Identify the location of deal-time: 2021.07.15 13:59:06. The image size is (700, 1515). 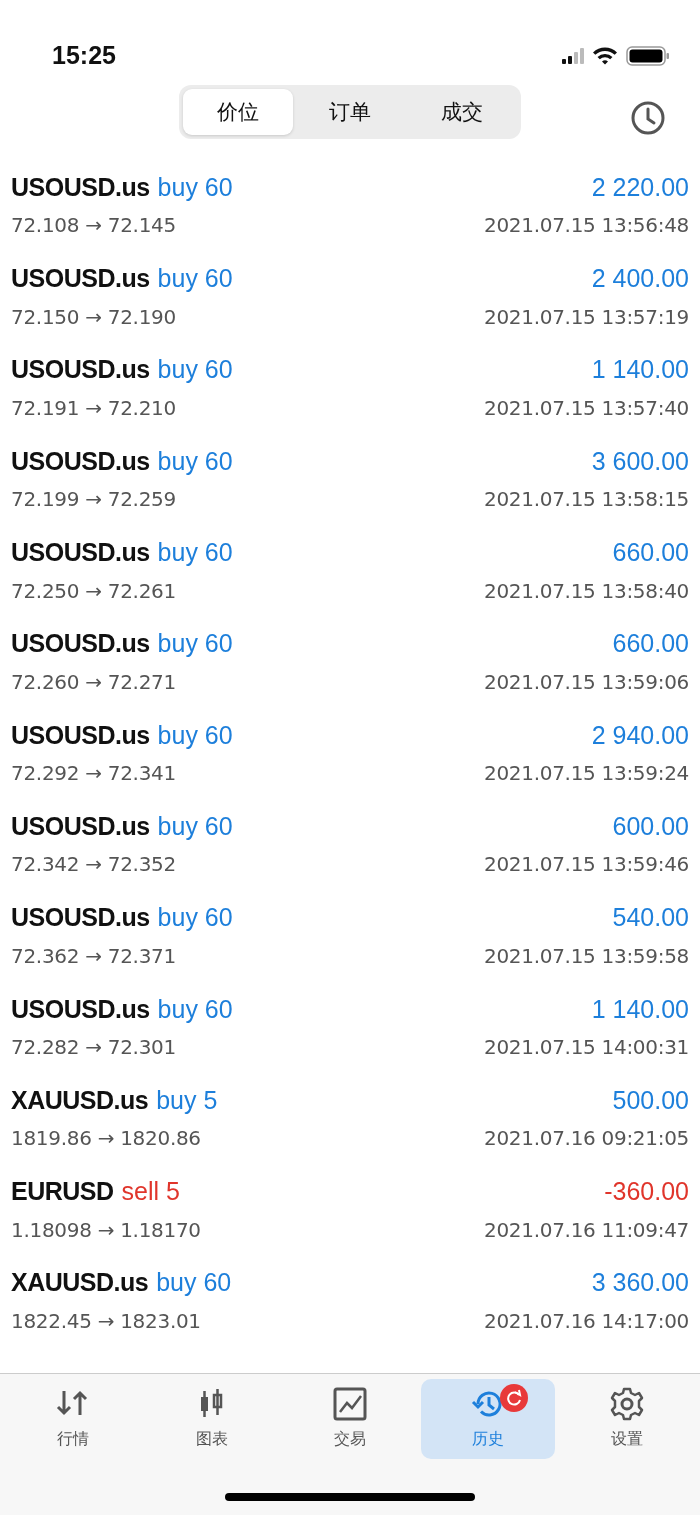
(586, 682).